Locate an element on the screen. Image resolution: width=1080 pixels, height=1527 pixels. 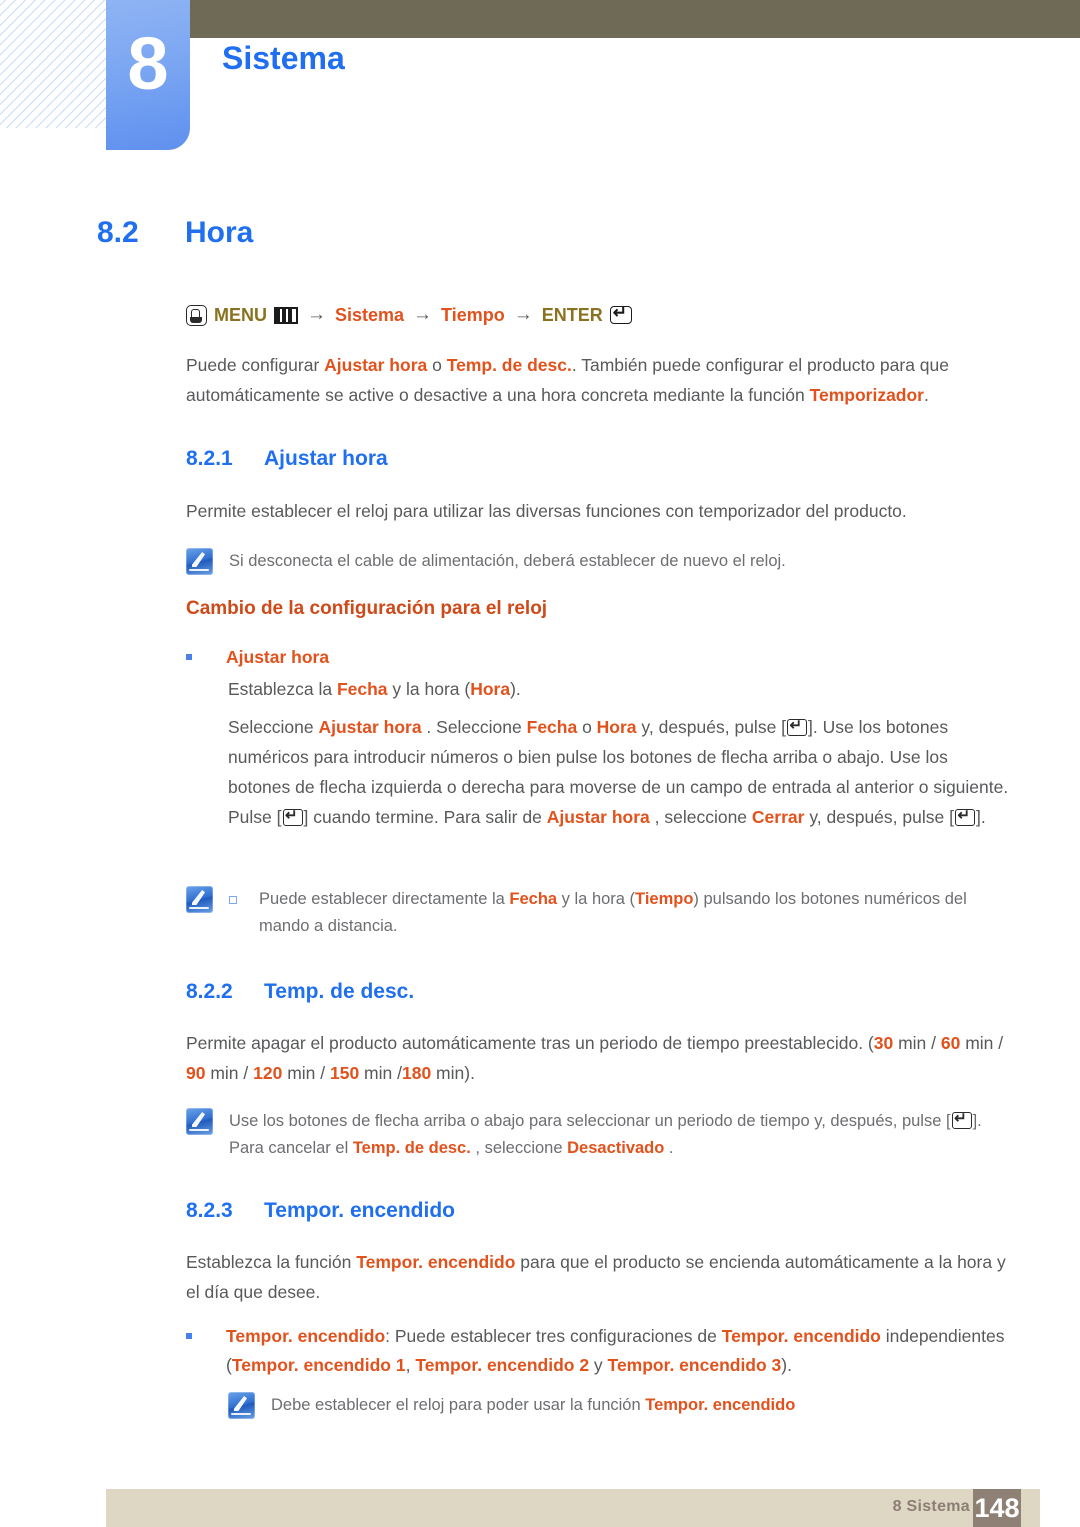
section-title: Hora is located at coordinates (219, 232).